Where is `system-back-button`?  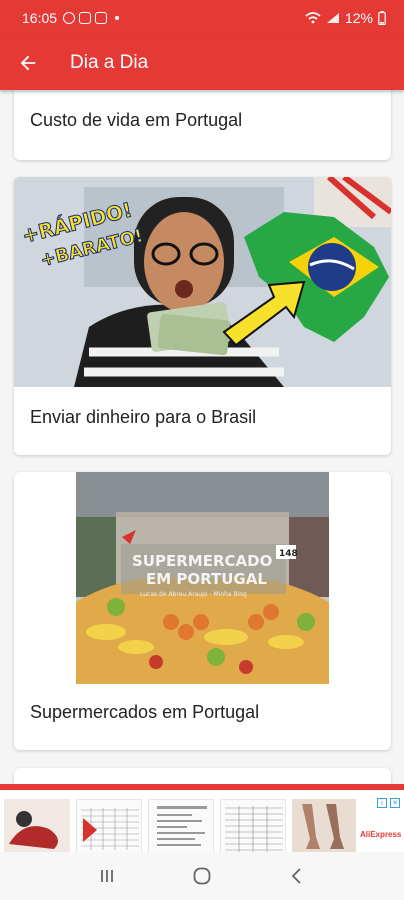 system-back-button is located at coordinates (297, 876).